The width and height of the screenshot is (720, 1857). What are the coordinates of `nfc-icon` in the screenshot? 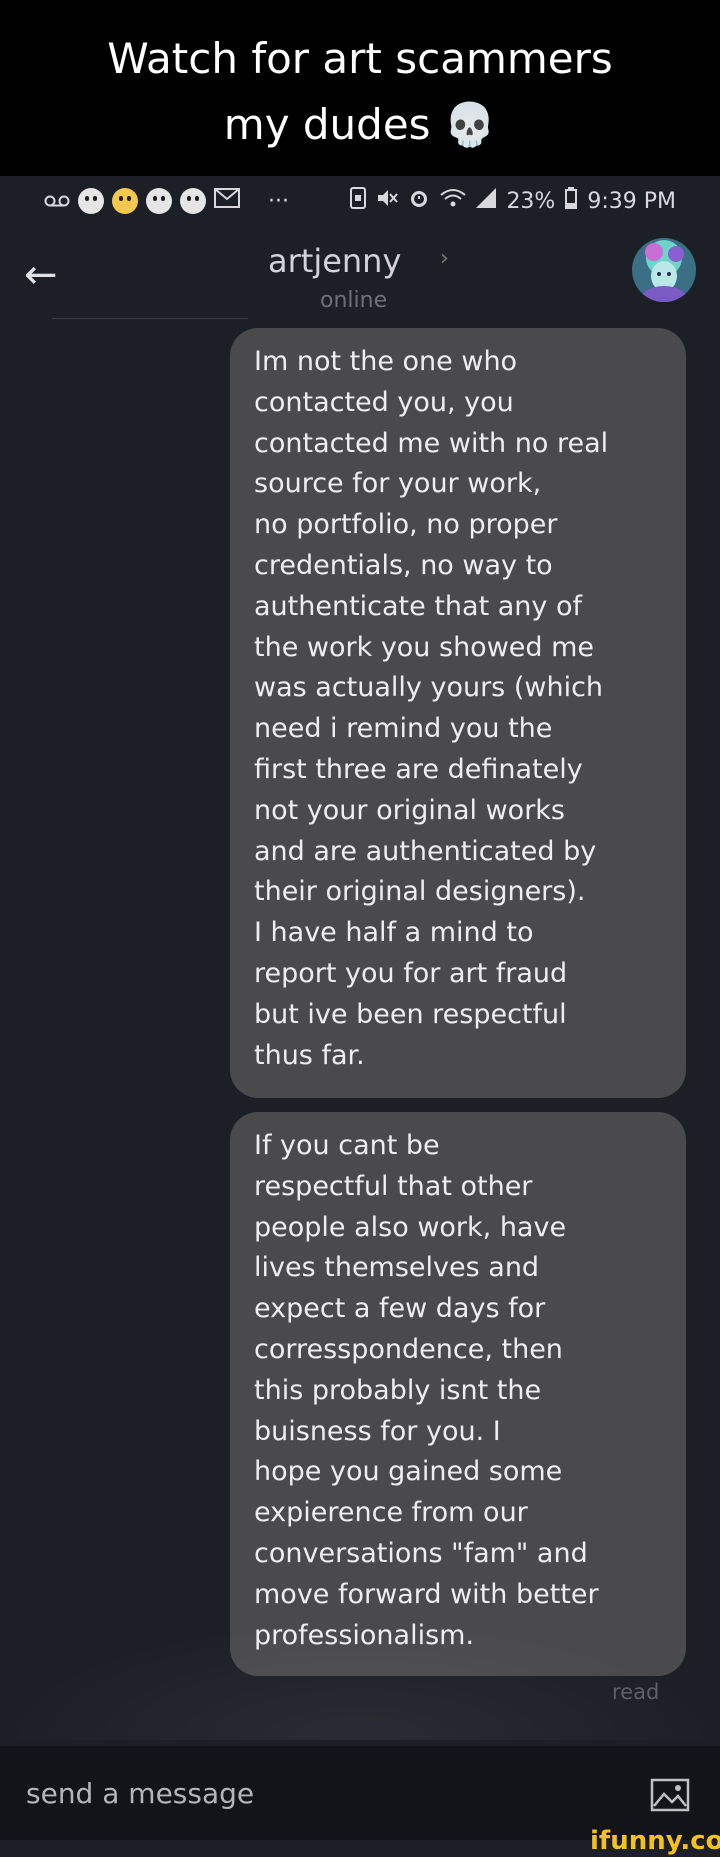 It's located at (358, 201).